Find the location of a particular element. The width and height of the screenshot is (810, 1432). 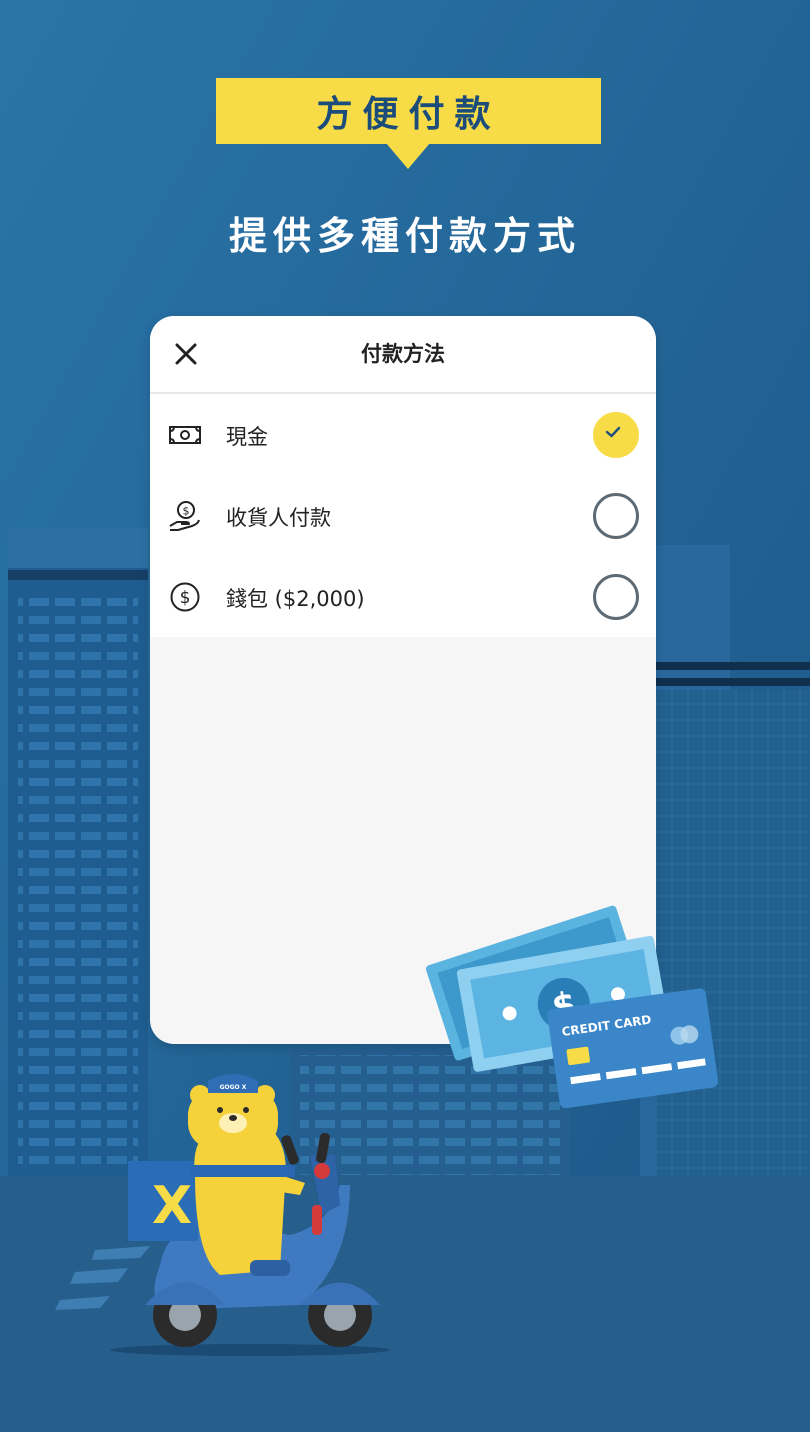

bear-scooter-mascot: X GOGO X is located at coordinates (250, 1215).